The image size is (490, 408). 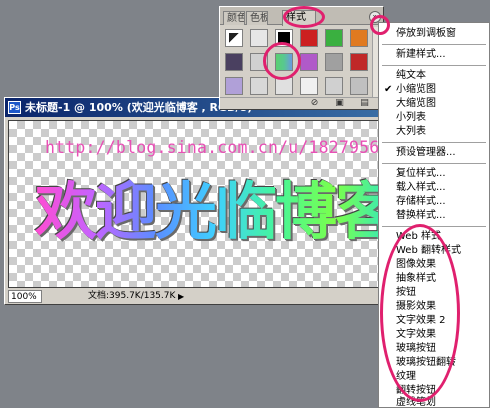 I want to click on tab-color: 颜色, so click(x=234, y=18).